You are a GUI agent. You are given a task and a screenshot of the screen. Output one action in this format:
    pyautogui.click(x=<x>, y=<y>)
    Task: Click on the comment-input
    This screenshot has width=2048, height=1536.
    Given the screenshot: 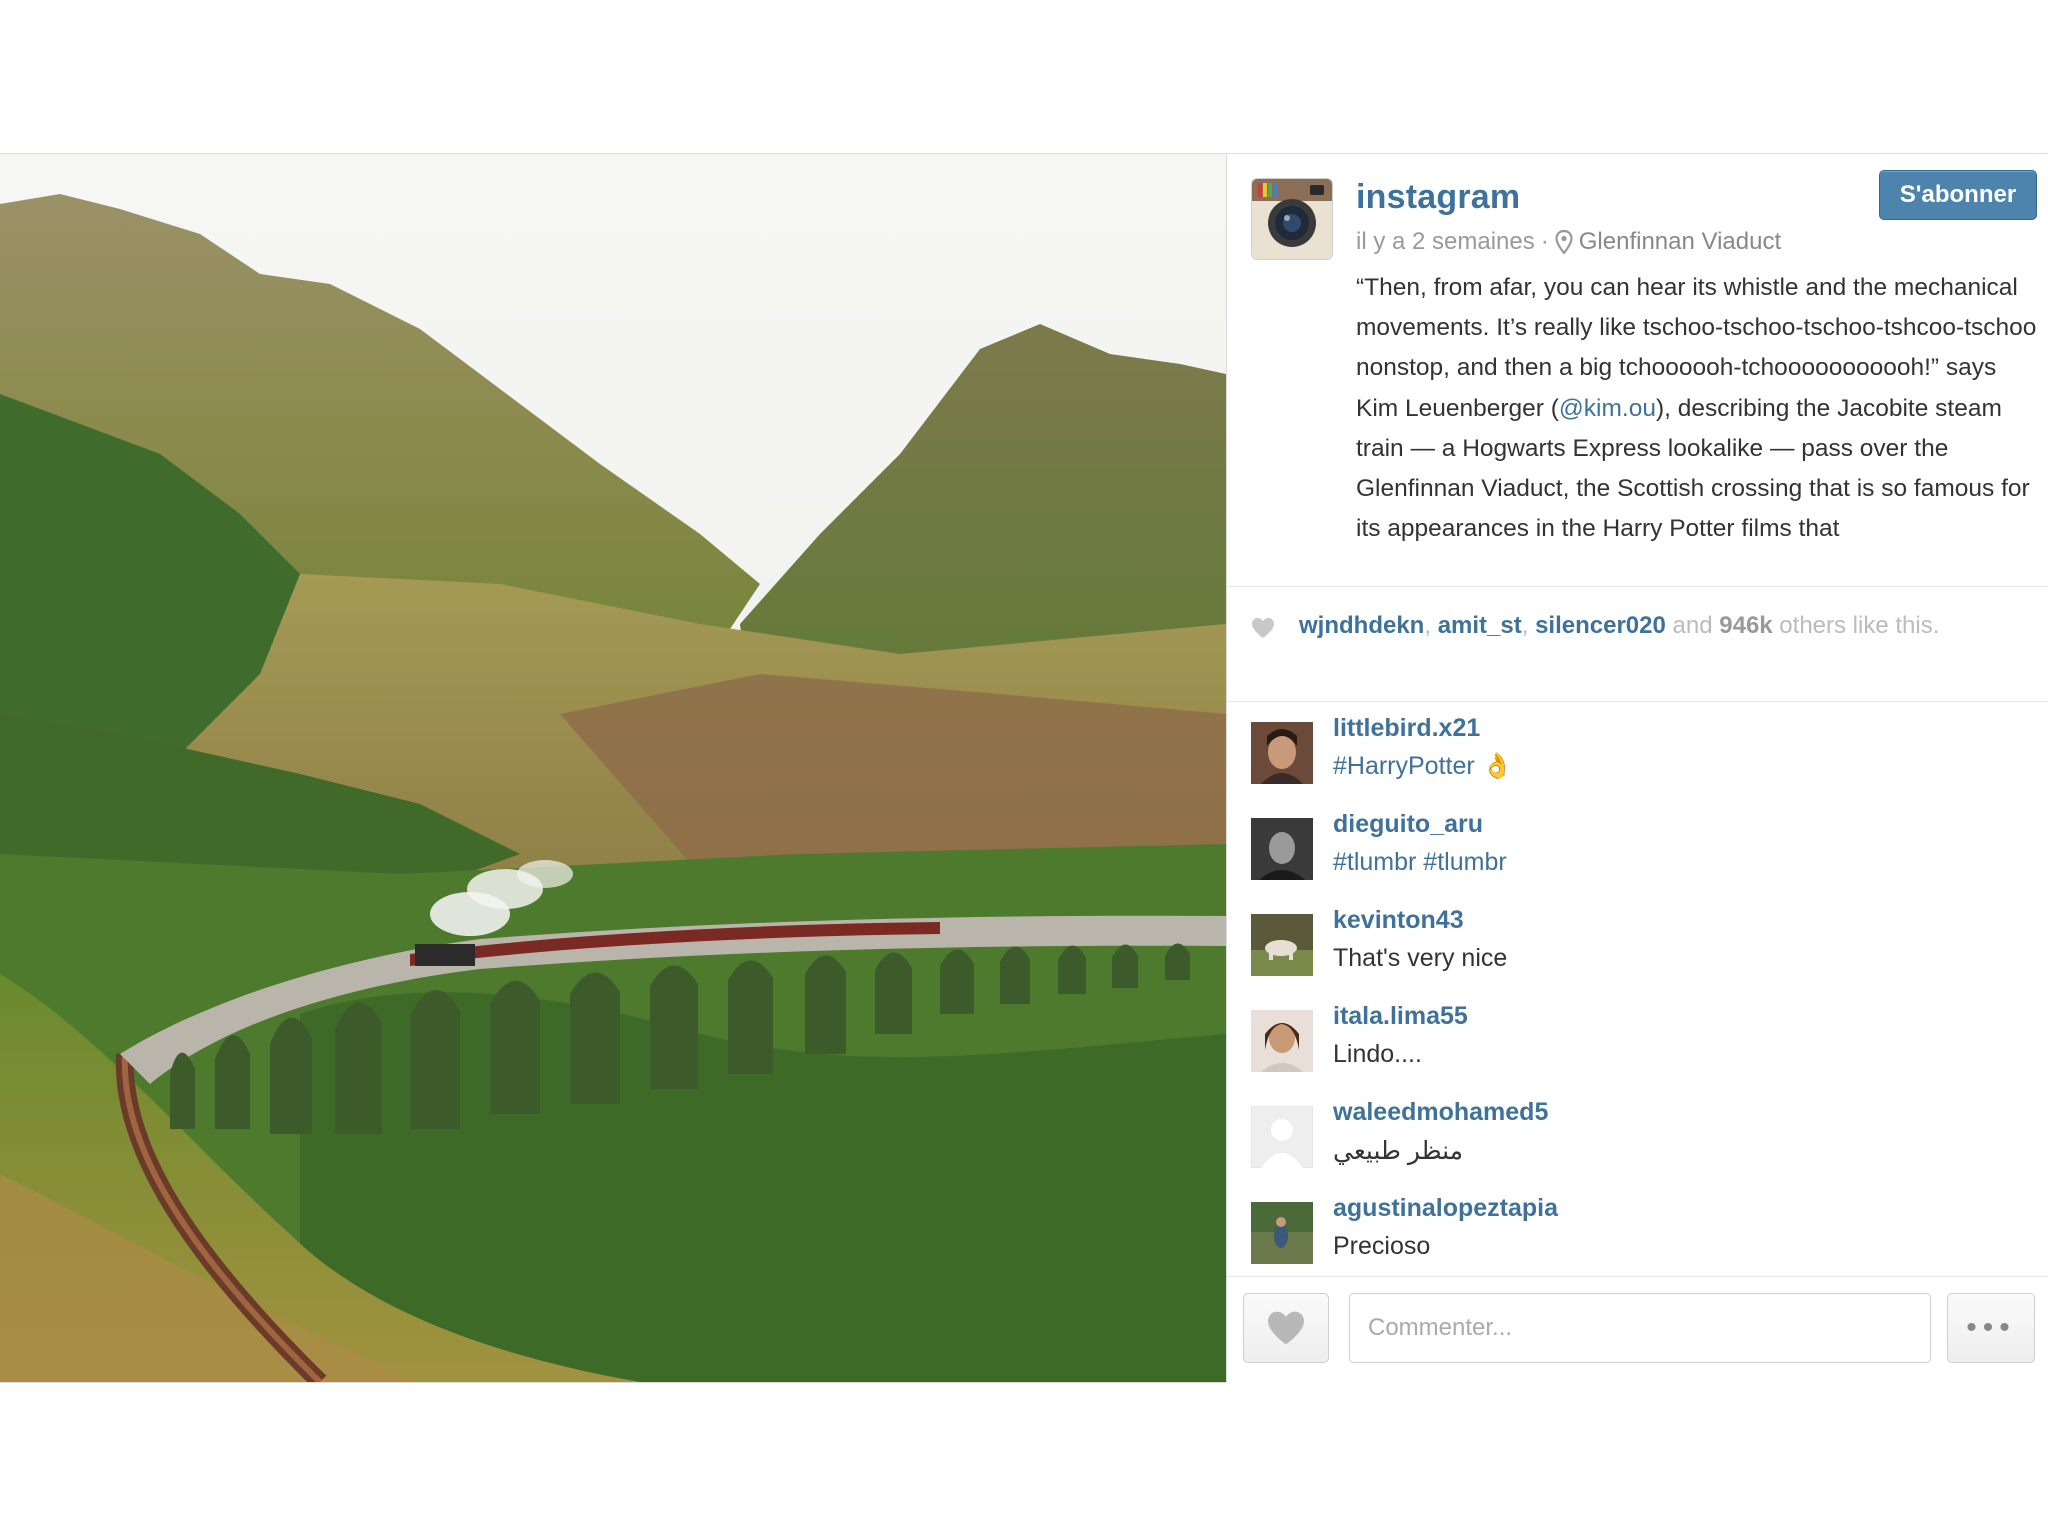 What is the action you would take?
    pyautogui.click(x=1640, y=1328)
    